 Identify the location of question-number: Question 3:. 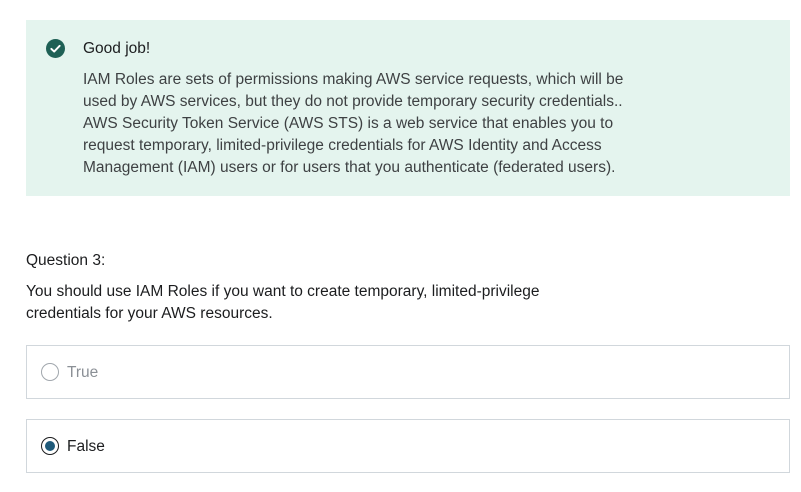
(66, 260).